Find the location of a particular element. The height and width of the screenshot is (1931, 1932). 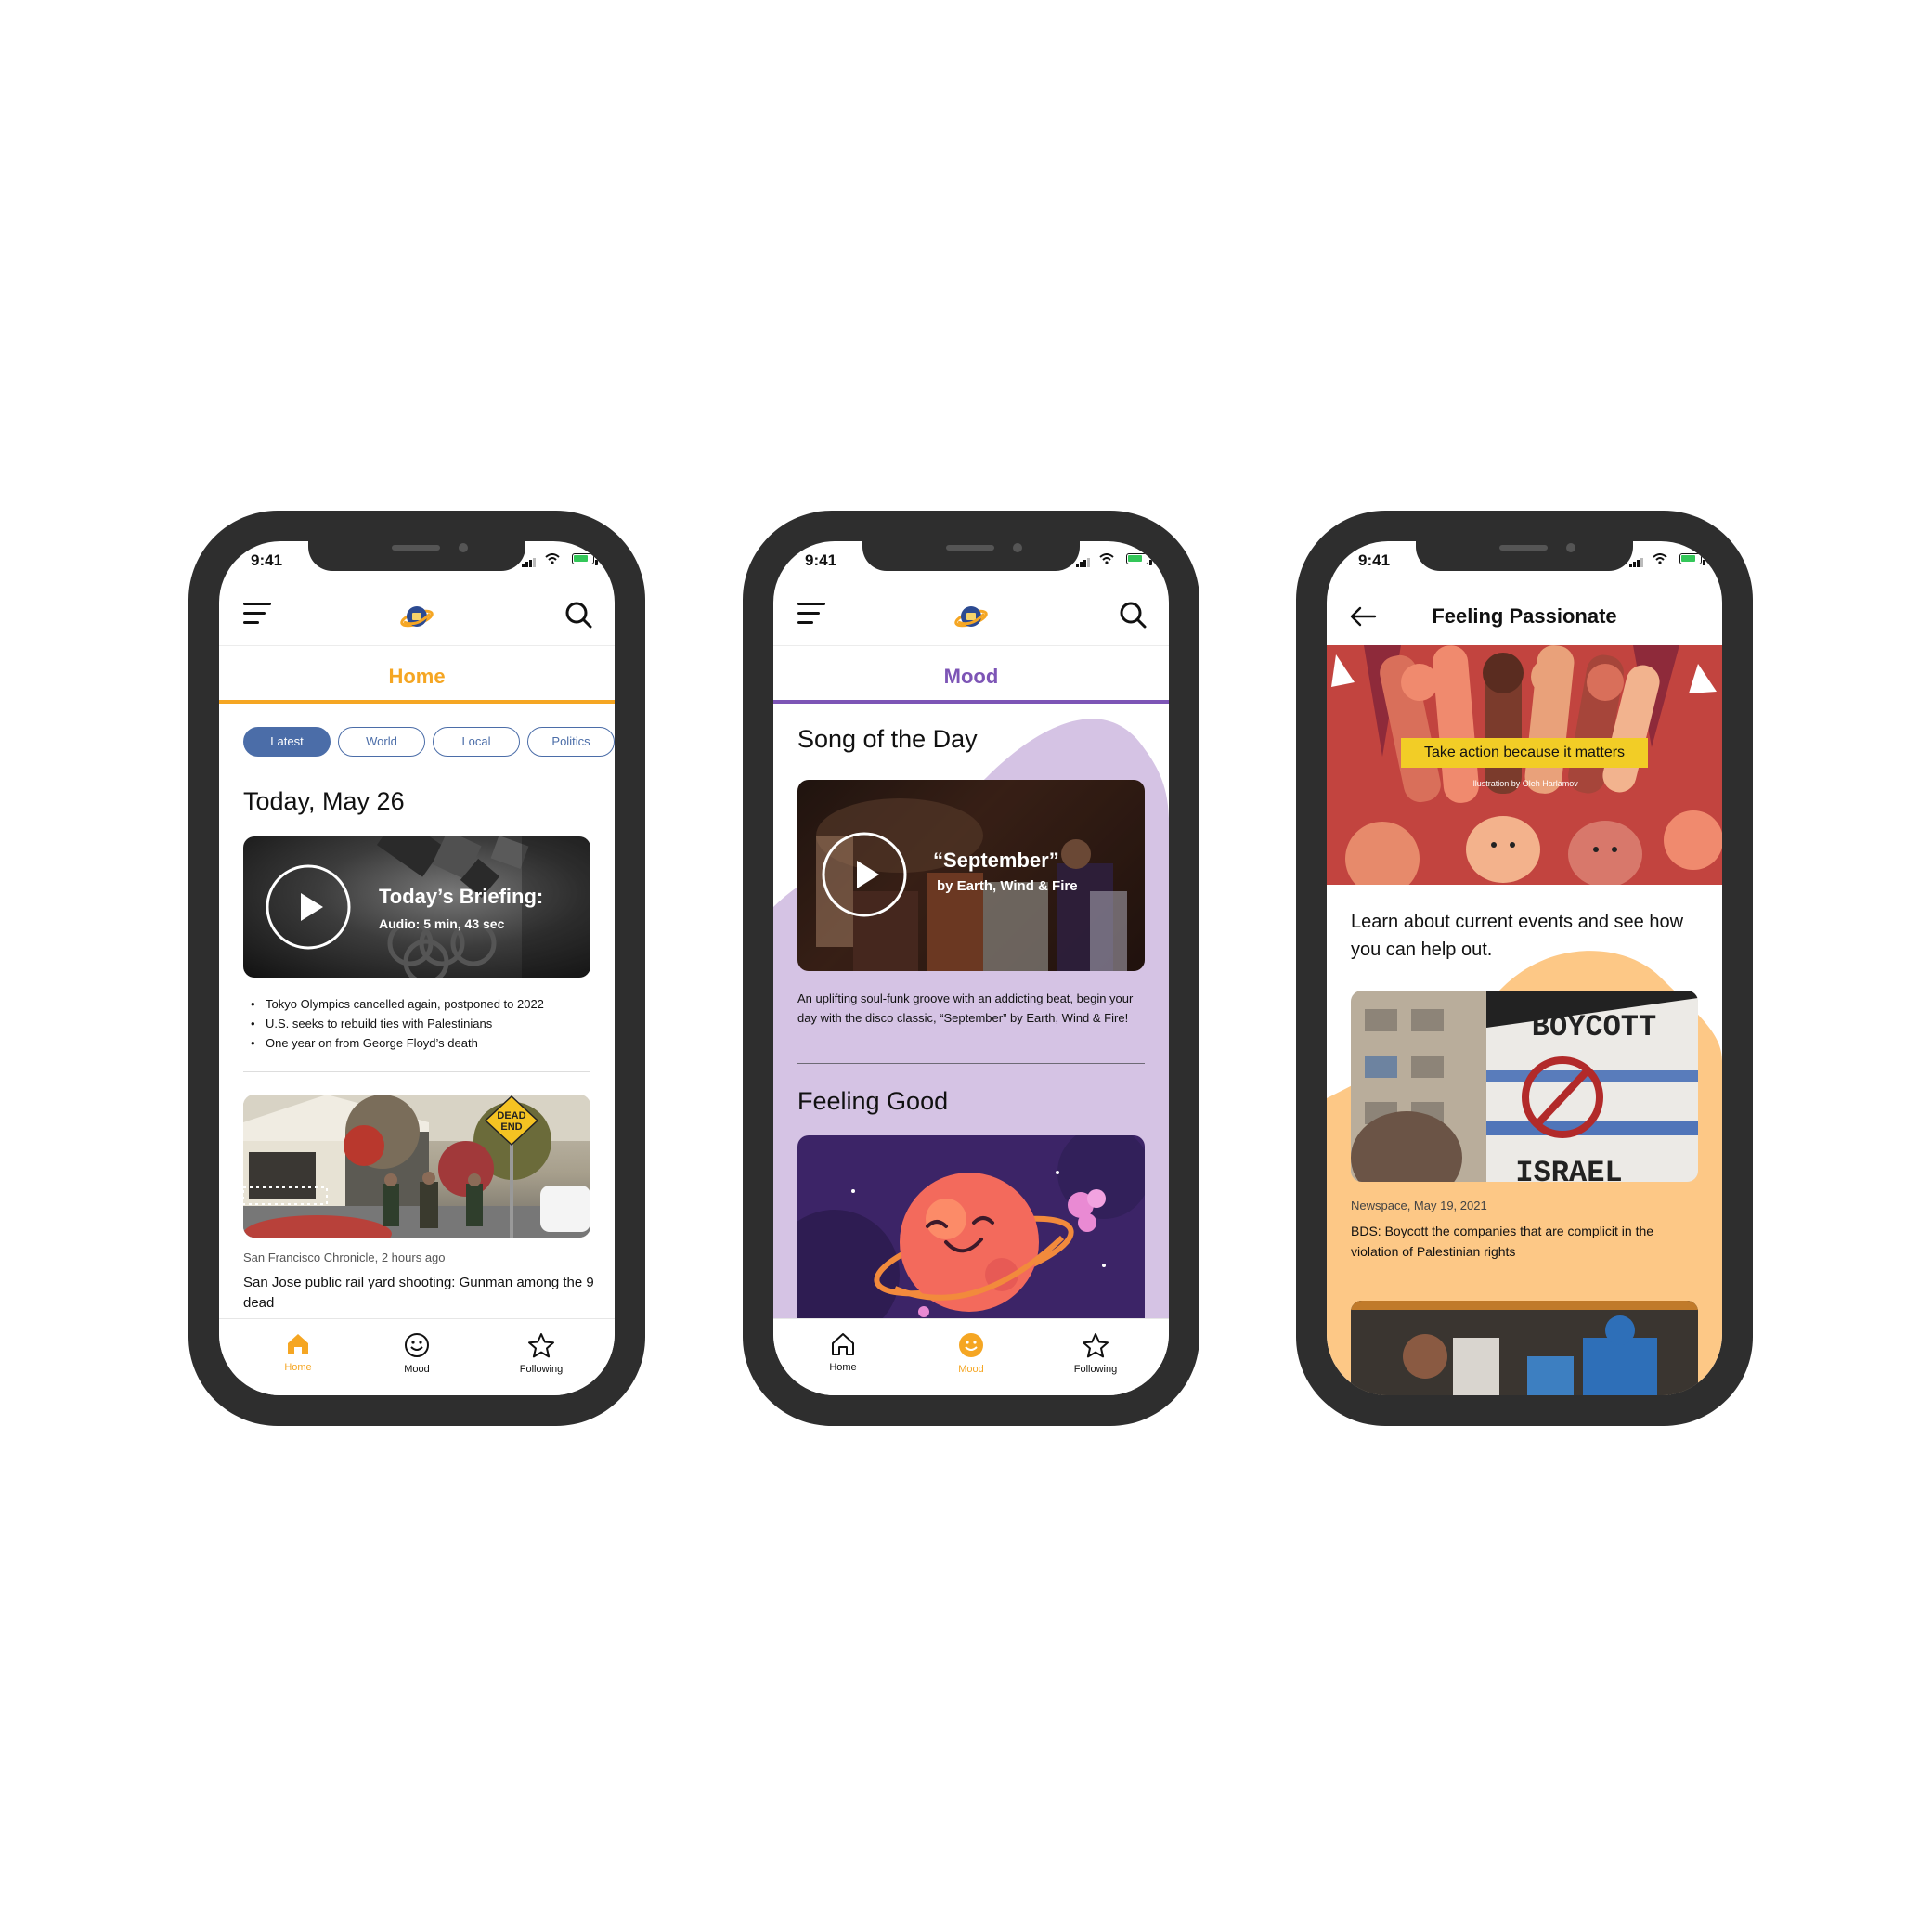

briefing-card: Today’s Briefing: Audio: 5 min, 43 sec is located at coordinates (416, 907).